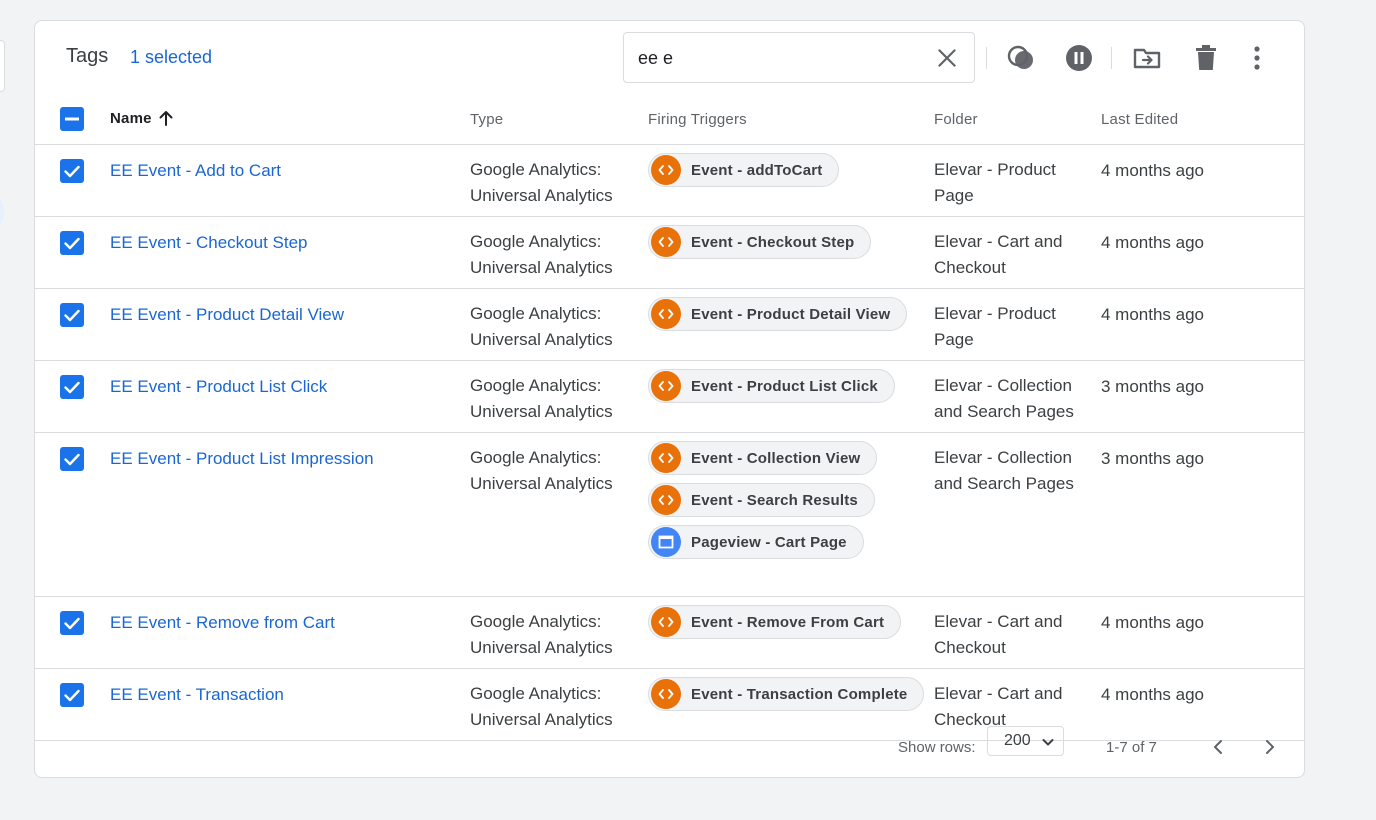 Image resolution: width=1376 pixels, height=820 pixels. I want to click on trigger-chip-label: Event - Product List Click, so click(784, 386).